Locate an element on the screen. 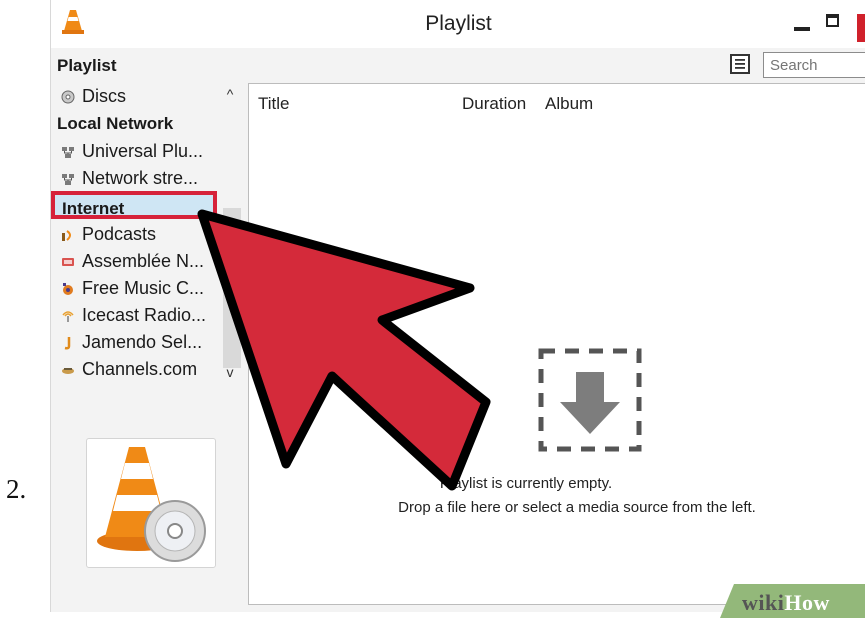 The image size is (865, 618). wikihow-watermark: wikiHow is located at coordinates (786, 603).